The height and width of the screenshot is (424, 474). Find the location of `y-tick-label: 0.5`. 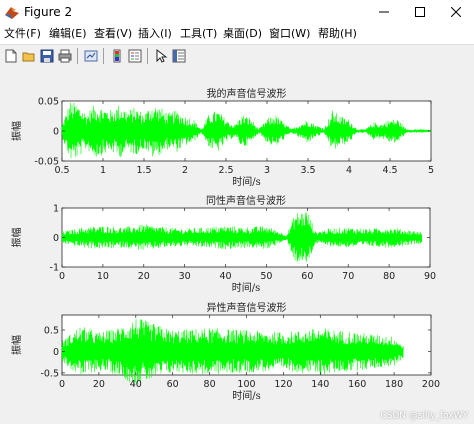

y-tick-label: 0.5 is located at coordinates (51, 331).